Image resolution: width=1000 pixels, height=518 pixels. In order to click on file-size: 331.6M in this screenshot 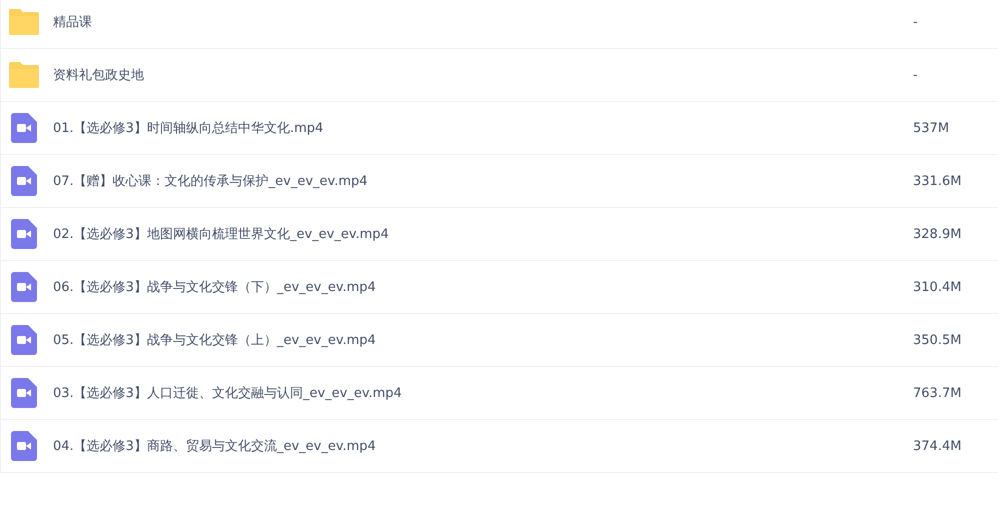, I will do `click(937, 181)`.